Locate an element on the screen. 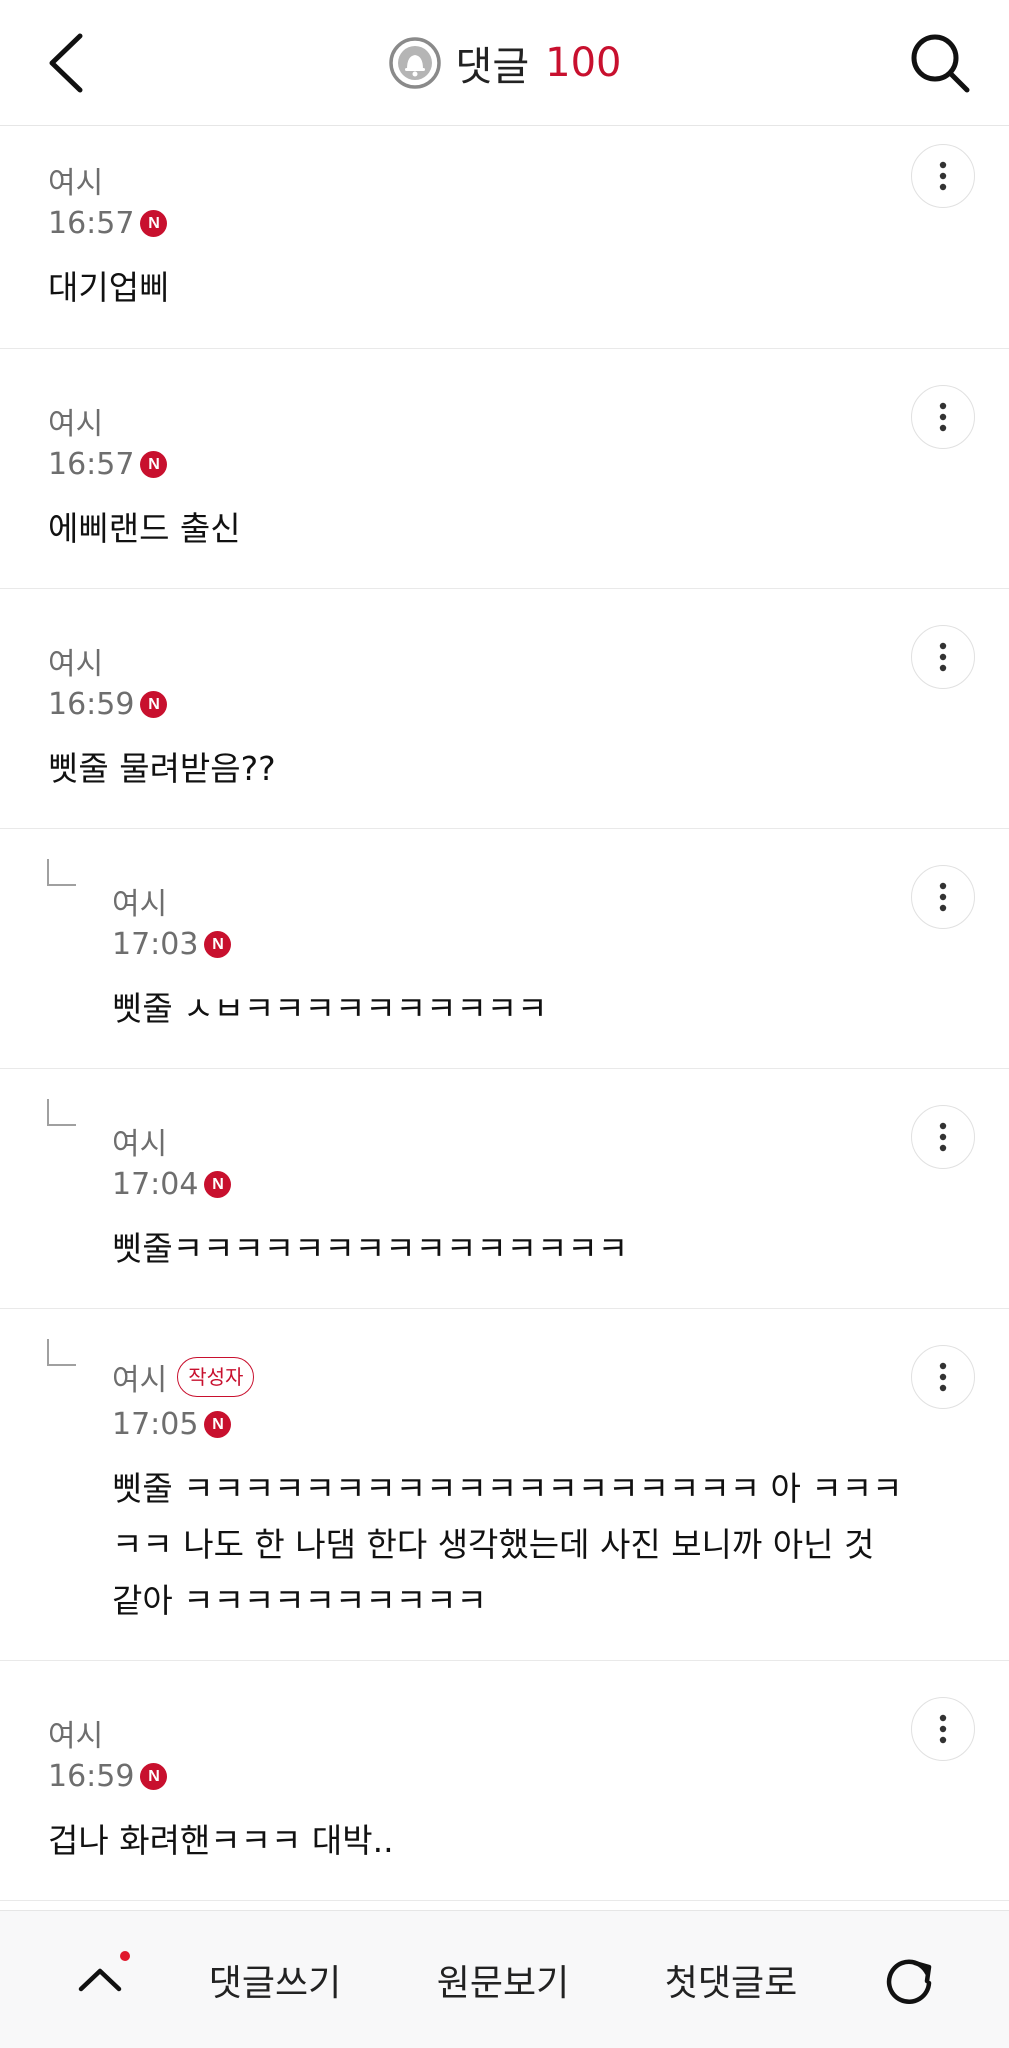  comment-body: 겁나 화려핸ㅋㅋㅋ 대박.. is located at coordinates (221, 1840).